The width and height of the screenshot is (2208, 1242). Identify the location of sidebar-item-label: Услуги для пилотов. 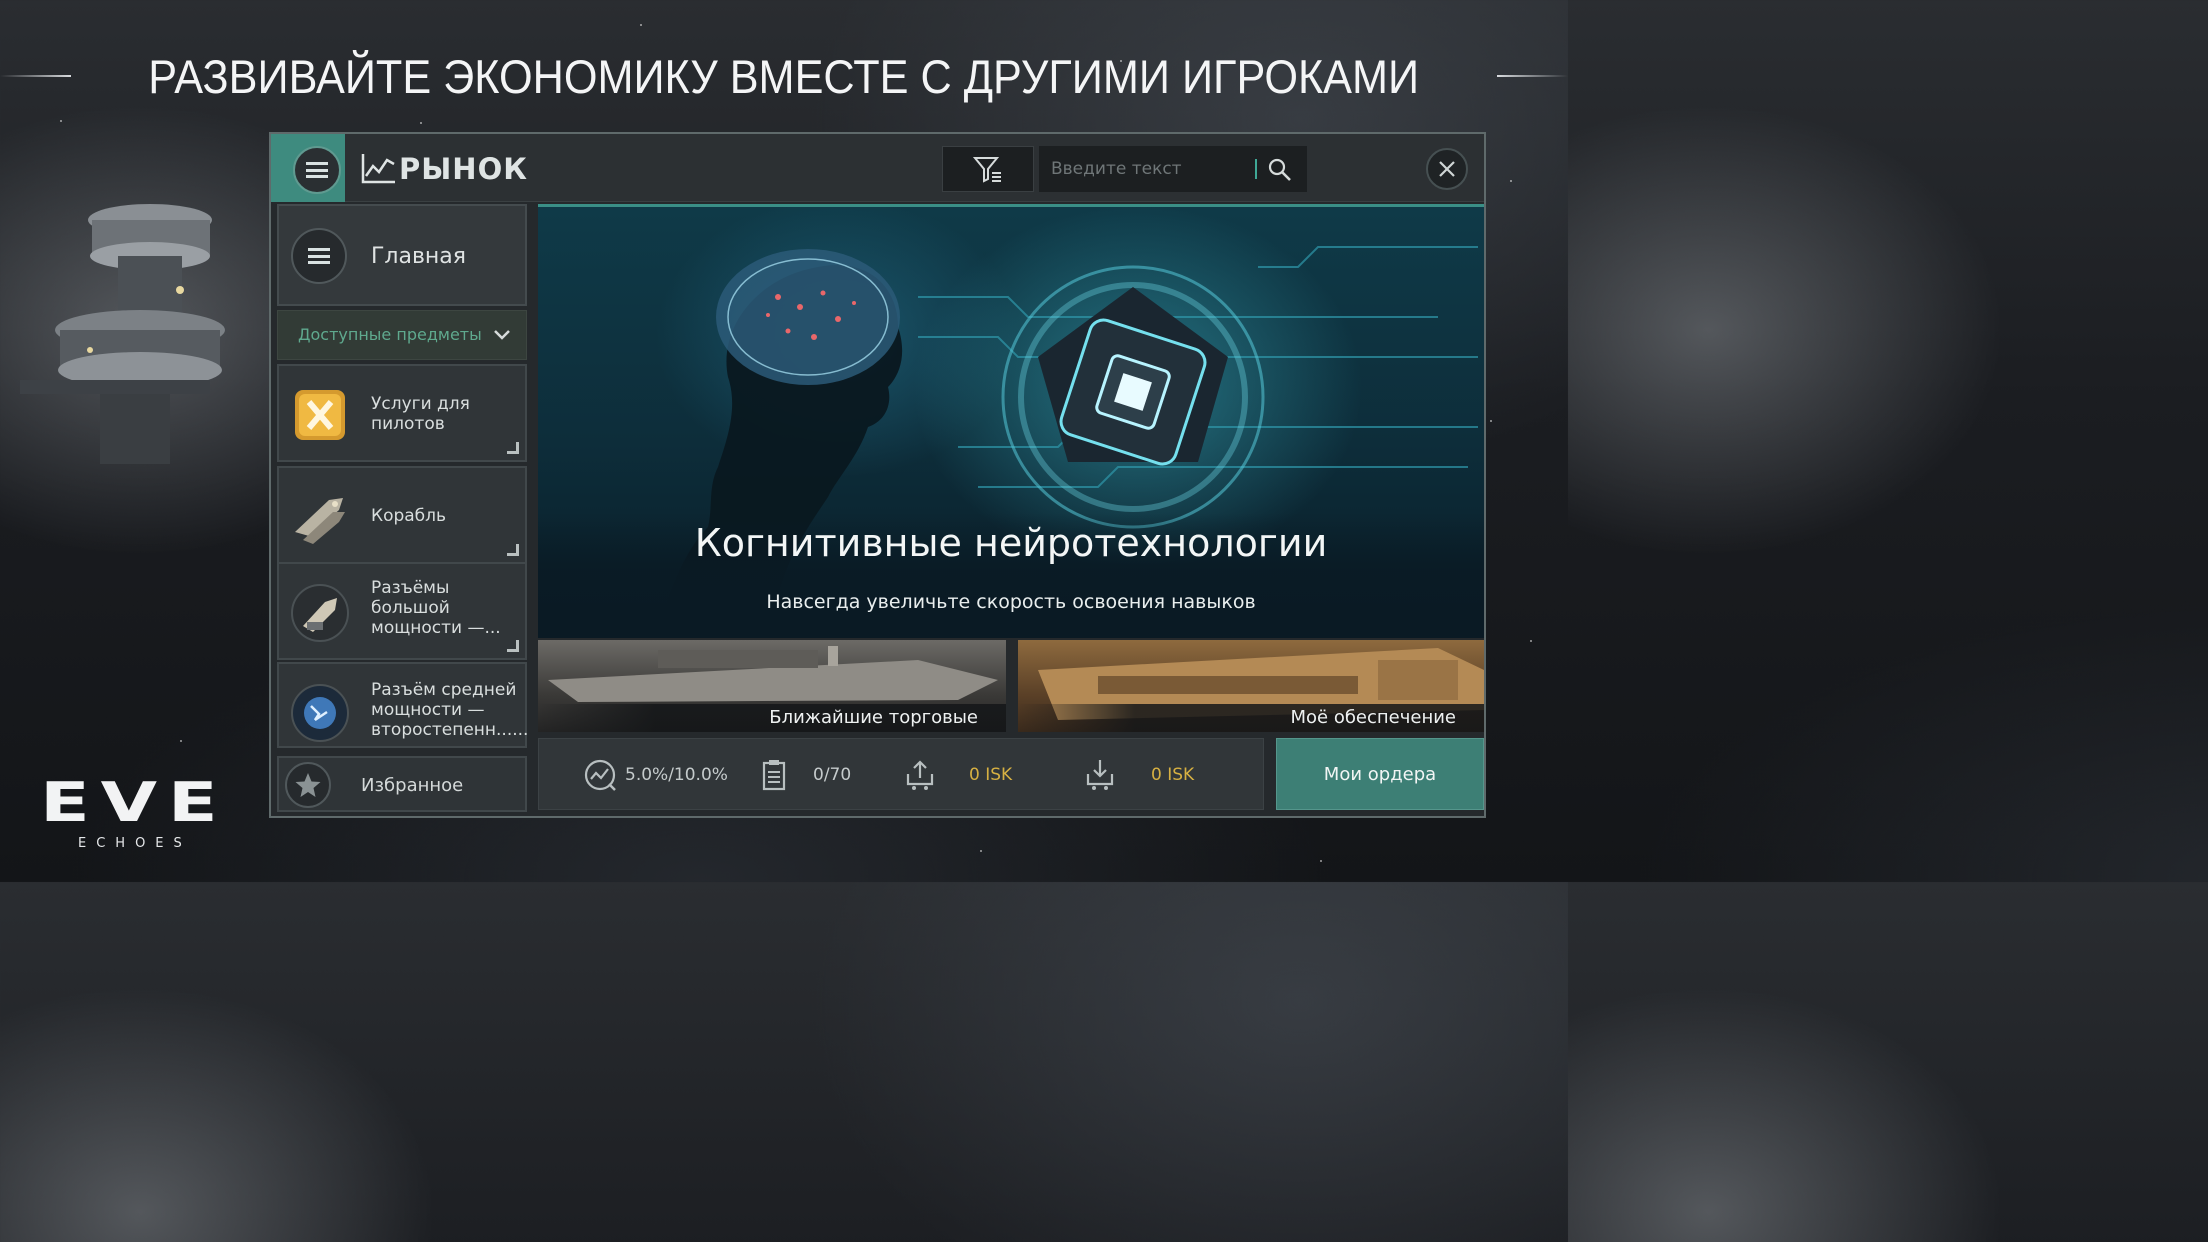
(420, 414).